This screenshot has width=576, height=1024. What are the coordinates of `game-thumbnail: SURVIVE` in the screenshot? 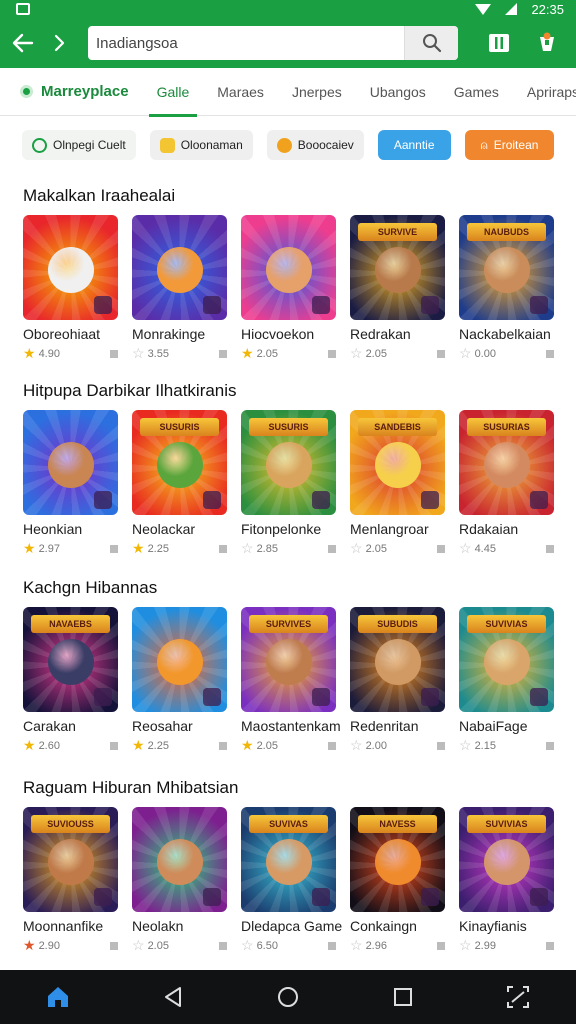 It's located at (397, 267).